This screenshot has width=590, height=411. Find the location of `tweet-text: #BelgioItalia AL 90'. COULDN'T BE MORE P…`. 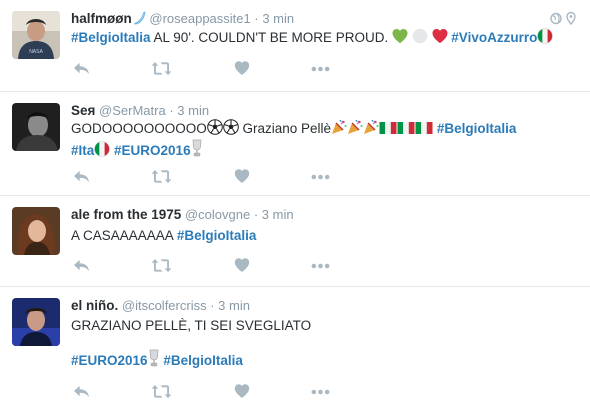

tweet-text: #BelgioItalia AL 90'. COULDN'T BE MORE P… is located at coordinates (312, 38).